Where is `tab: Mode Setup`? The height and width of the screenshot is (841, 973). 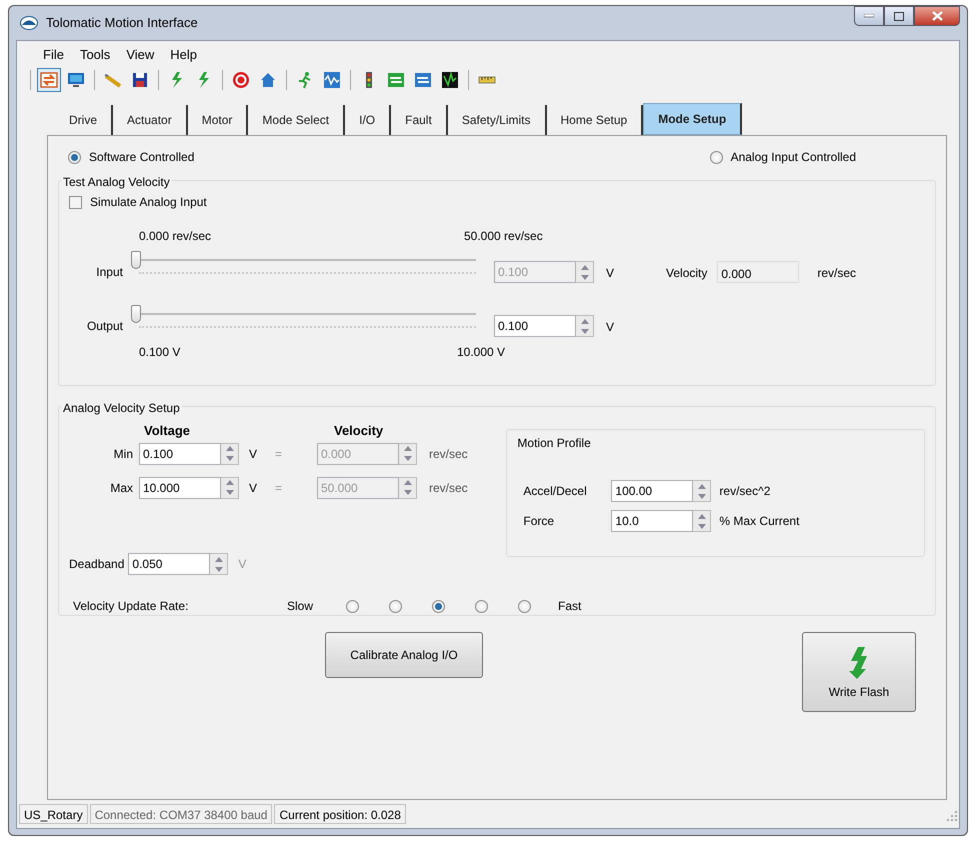
tab: Mode Setup is located at coordinates (692, 119).